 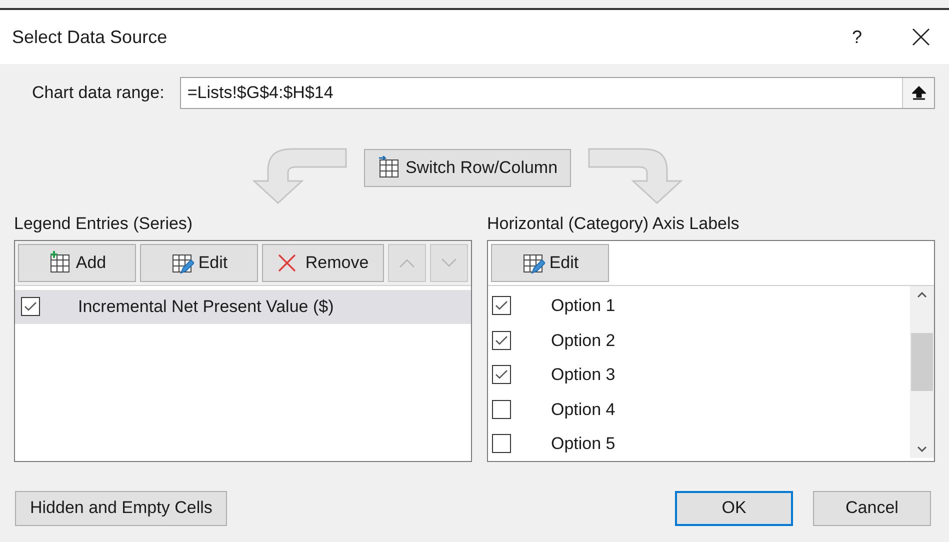 I want to click on help-button: ?, so click(x=857, y=37).